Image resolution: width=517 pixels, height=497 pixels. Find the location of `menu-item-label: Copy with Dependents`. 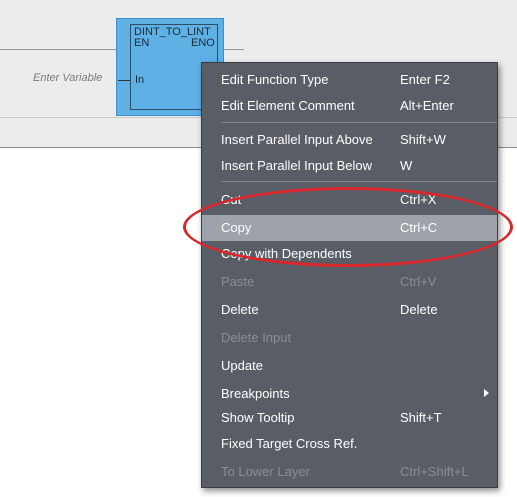

menu-item-label: Copy with Dependents is located at coordinates (286, 253).